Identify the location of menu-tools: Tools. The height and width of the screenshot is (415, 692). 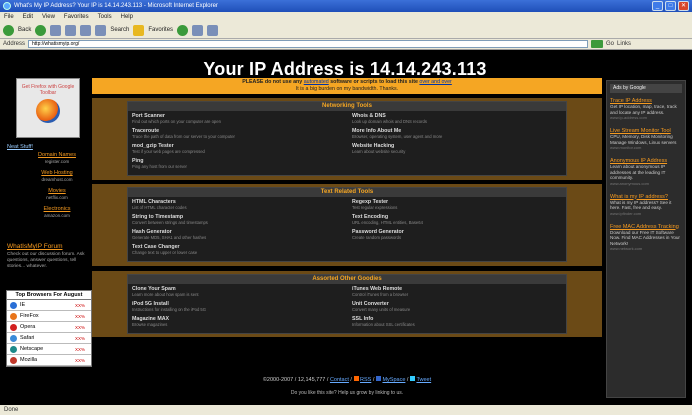
(105, 17).